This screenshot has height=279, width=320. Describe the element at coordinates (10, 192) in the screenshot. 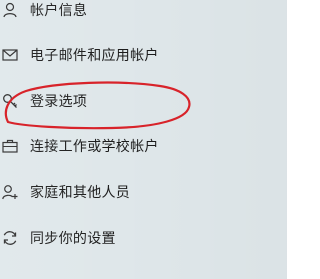

I see `add-person-icon` at that location.